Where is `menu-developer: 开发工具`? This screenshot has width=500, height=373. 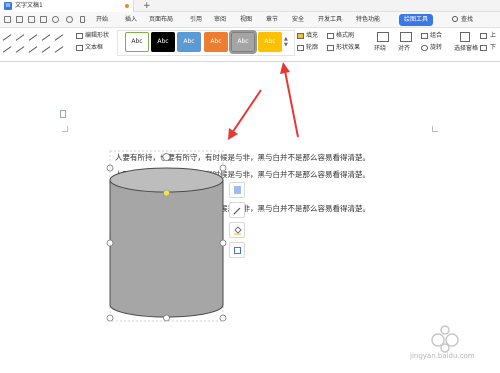
menu-developer: 开发工具 is located at coordinates (330, 20).